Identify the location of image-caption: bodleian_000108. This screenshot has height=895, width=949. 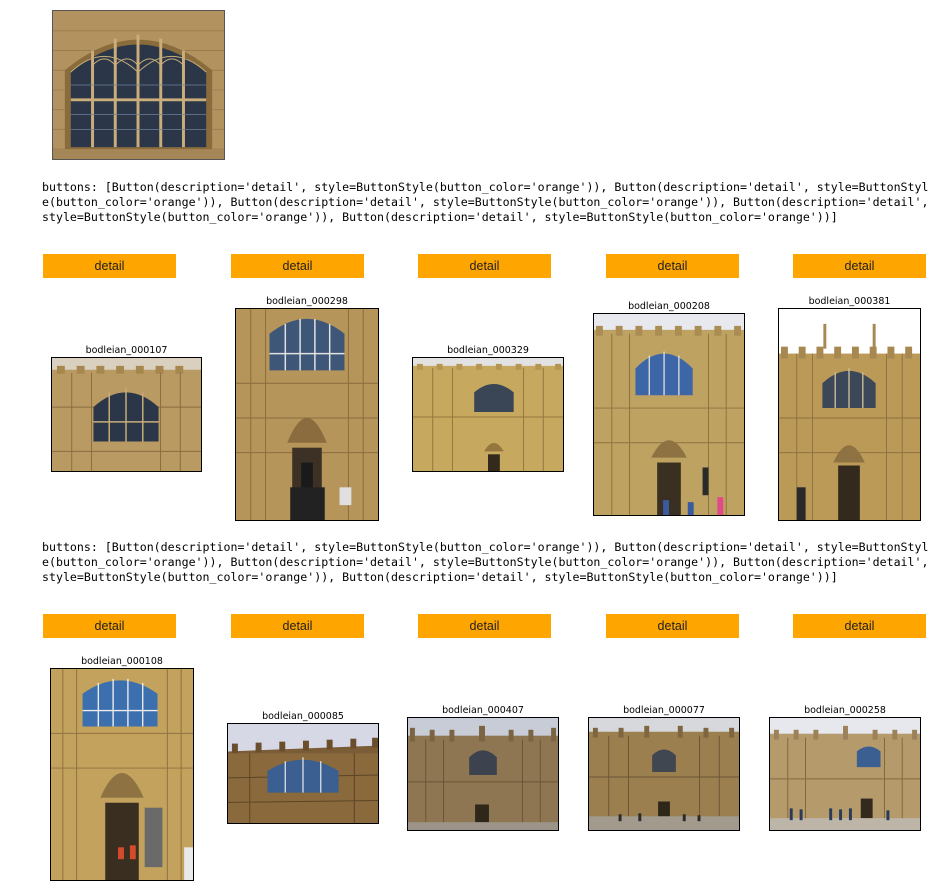
(122, 661).